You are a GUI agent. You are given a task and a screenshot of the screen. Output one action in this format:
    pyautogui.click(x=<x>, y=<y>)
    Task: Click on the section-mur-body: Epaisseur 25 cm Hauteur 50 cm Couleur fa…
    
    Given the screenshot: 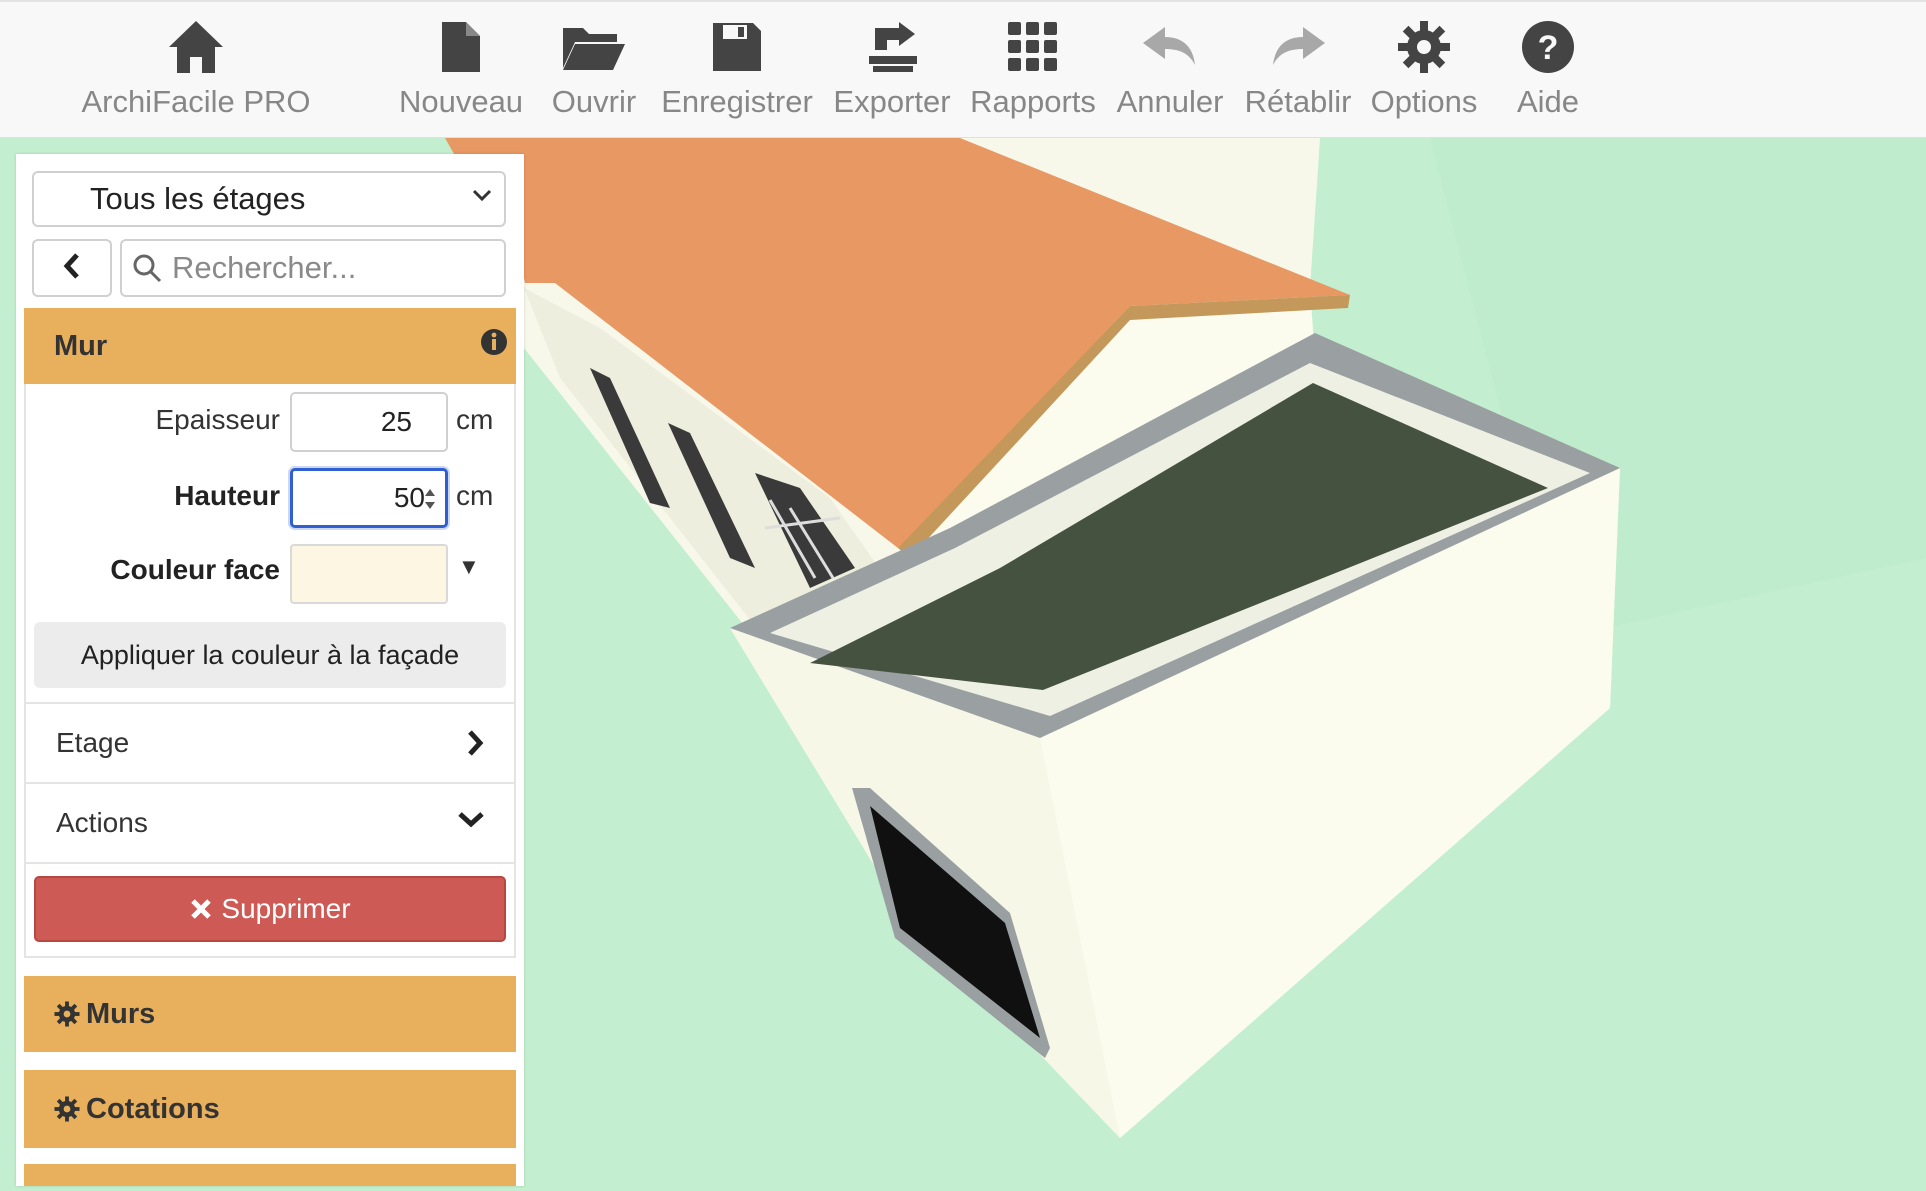 What is the action you would take?
    pyautogui.click(x=270, y=671)
    